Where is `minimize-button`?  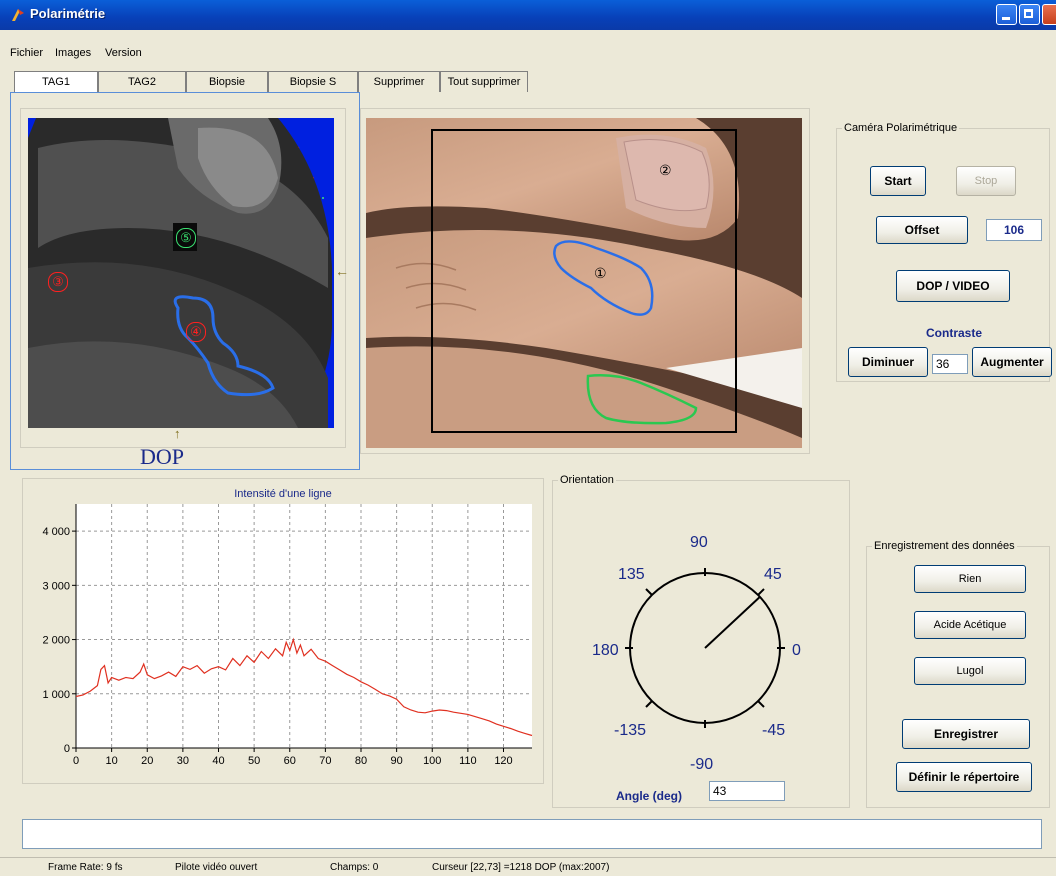
minimize-button is located at coordinates (1006, 14).